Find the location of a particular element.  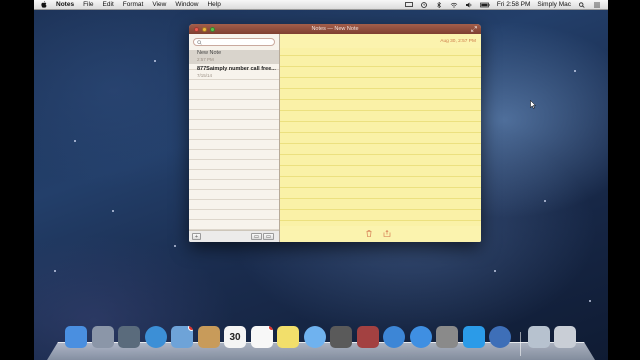

reminders-icon is located at coordinates (261, 337).